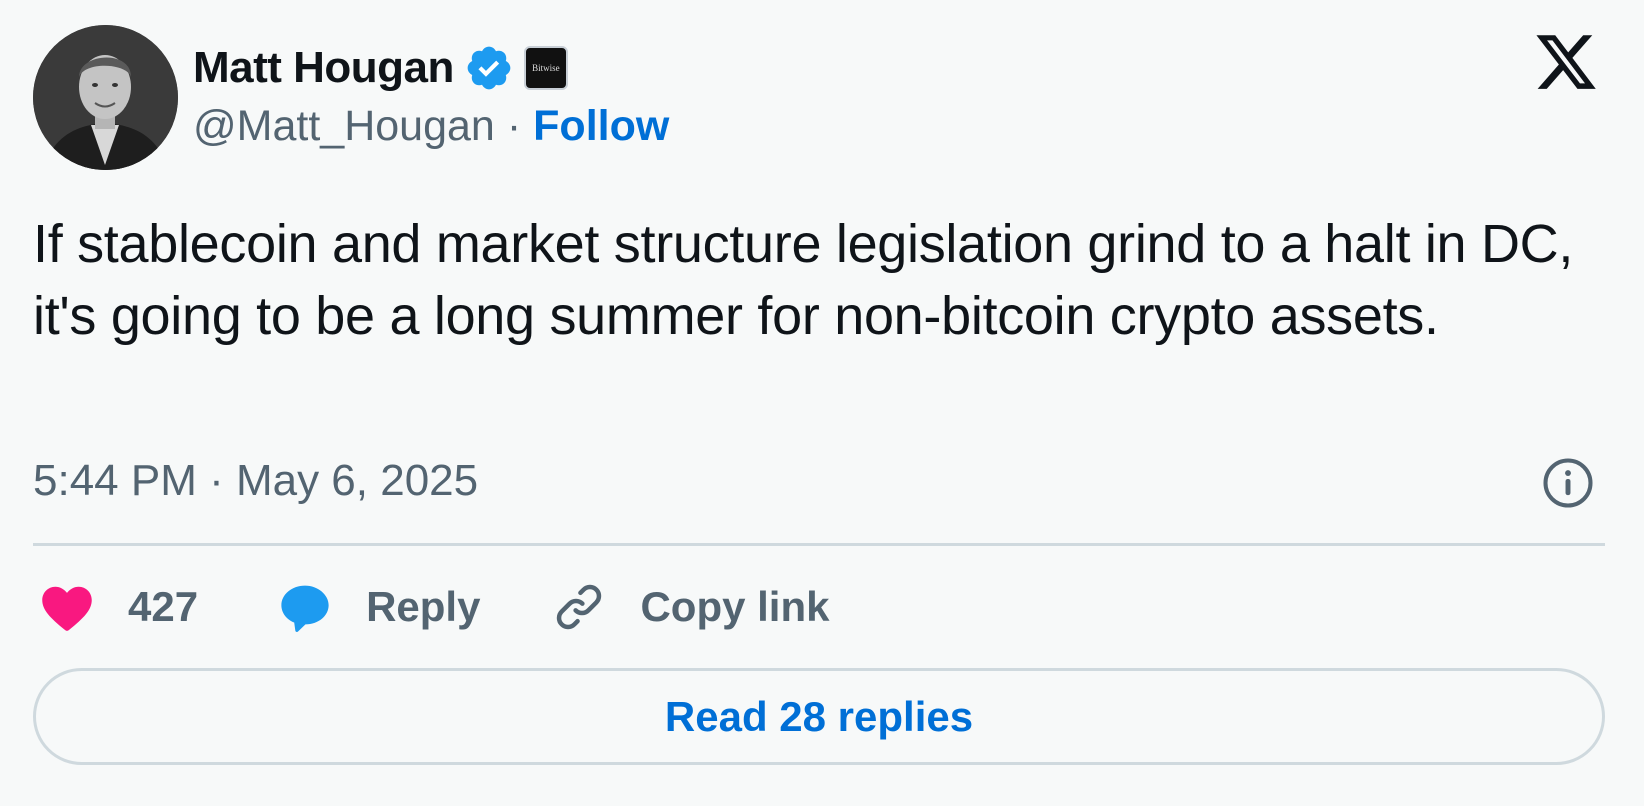 The width and height of the screenshot is (1644, 806). I want to click on verified-badge-icon, so click(489, 68).